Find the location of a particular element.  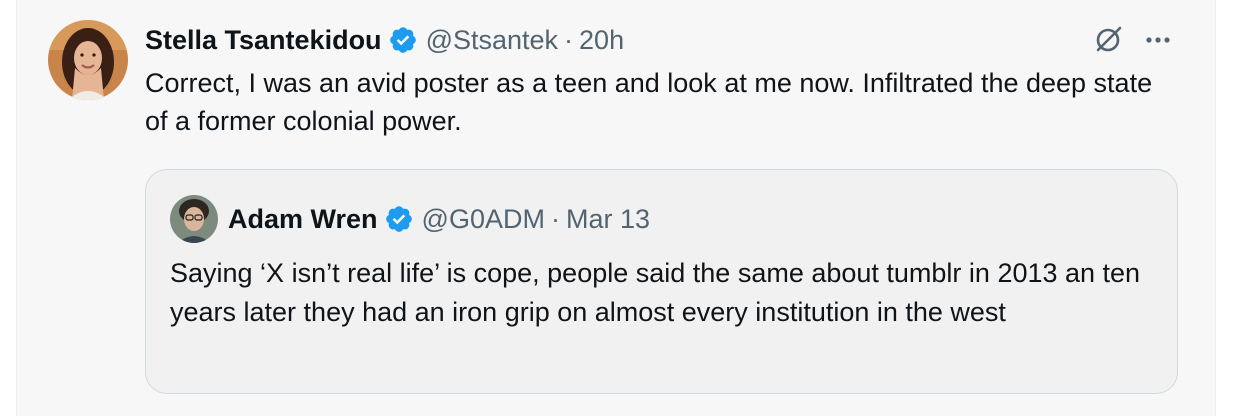

handle: @Stsantek is located at coordinates (492, 40).